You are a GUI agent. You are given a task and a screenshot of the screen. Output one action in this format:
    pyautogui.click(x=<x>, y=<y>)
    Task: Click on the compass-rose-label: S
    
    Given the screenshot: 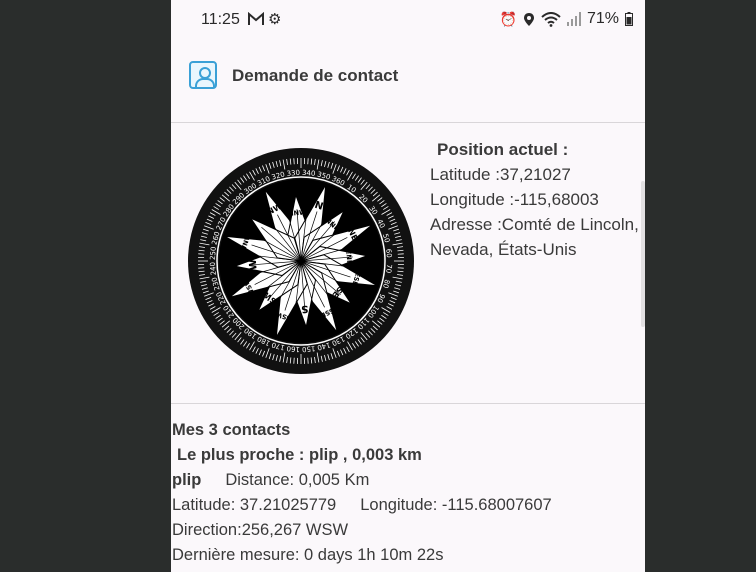 What is the action you would take?
    pyautogui.click(x=305, y=309)
    